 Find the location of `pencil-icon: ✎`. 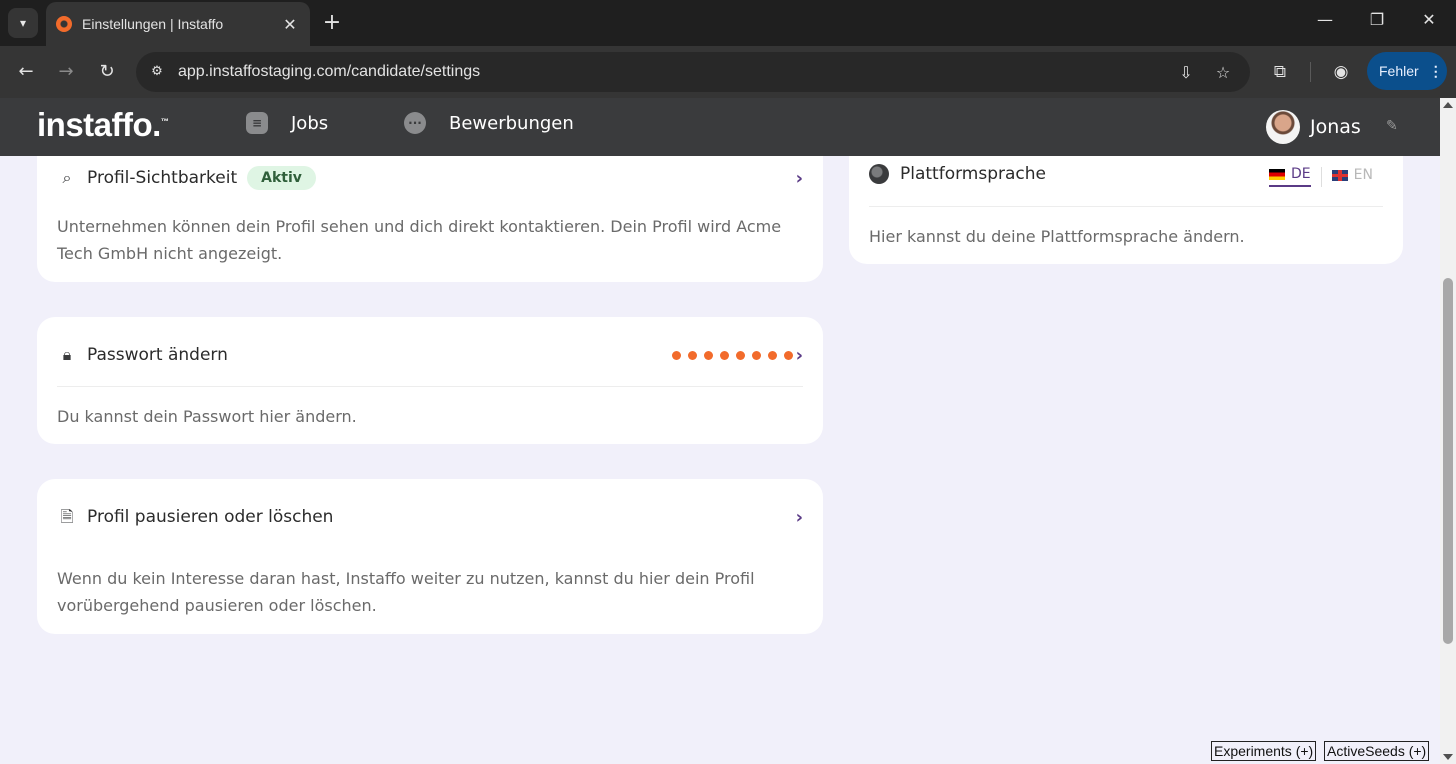

pencil-icon: ✎ is located at coordinates (1392, 126).